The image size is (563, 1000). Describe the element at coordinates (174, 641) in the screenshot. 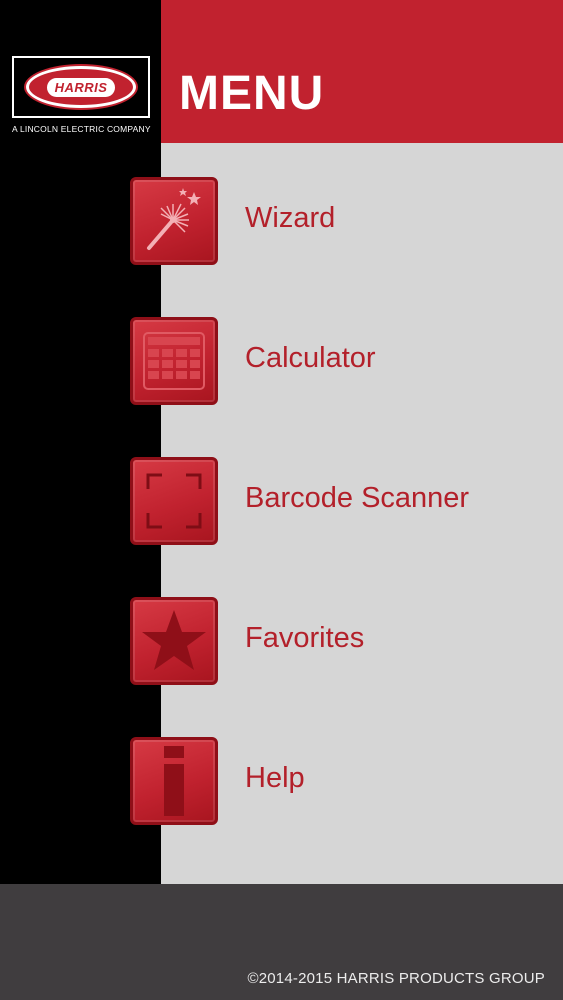

I see `star-icon` at that location.